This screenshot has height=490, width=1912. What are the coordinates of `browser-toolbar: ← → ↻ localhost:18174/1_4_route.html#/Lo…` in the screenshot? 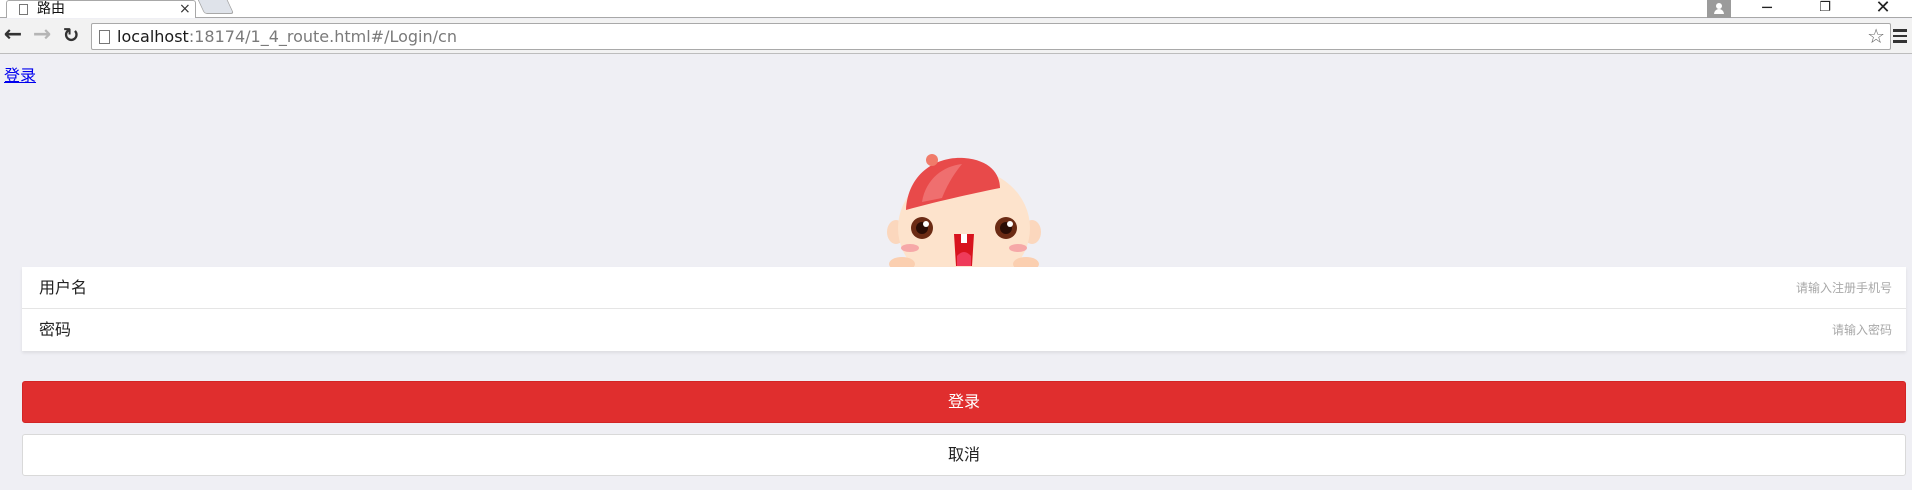 It's located at (956, 36).